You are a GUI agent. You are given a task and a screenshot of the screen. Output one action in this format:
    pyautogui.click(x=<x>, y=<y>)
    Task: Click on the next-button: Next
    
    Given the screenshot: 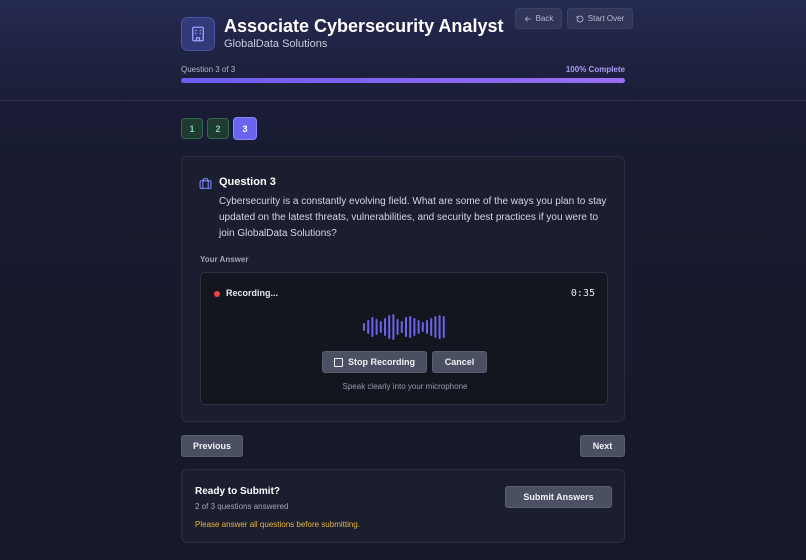 What is the action you would take?
    pyautogui.click(x=602, y=446)
    